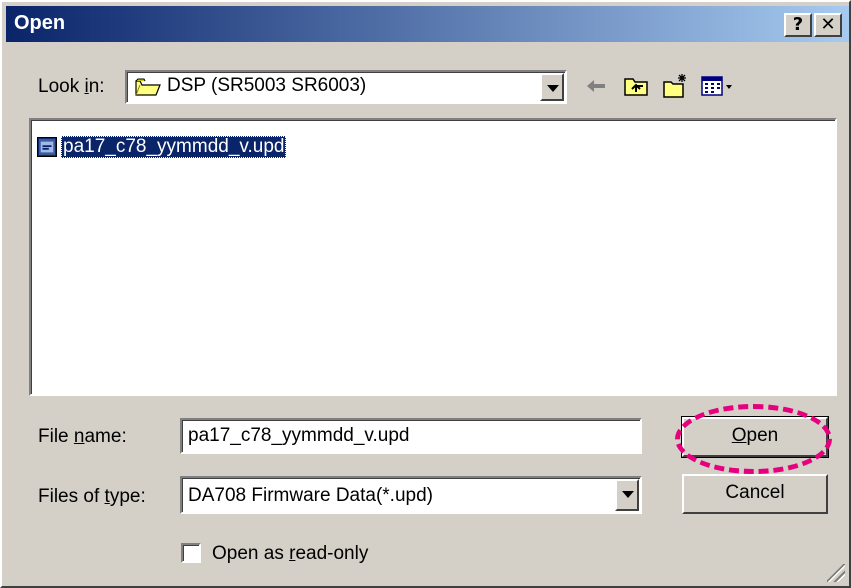 Image resolution: width=851 pixels, height=588 pixels. Describe the element at coordinates (92, 496) in the screenshot. I see `files-of-type-label: Files of type:` at that location.